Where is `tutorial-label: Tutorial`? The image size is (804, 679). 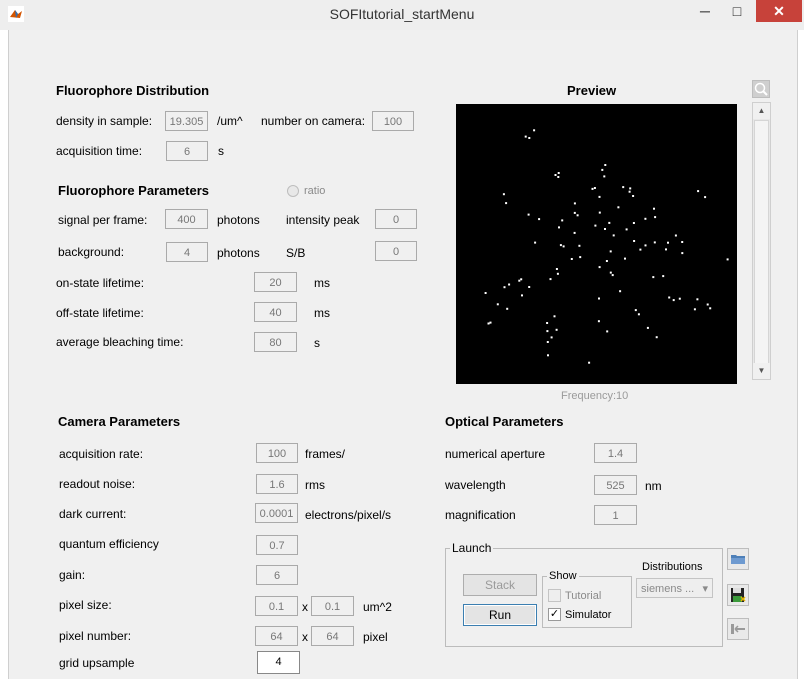
tutorial-label: Tutorial is located at coordinates (583, 596).